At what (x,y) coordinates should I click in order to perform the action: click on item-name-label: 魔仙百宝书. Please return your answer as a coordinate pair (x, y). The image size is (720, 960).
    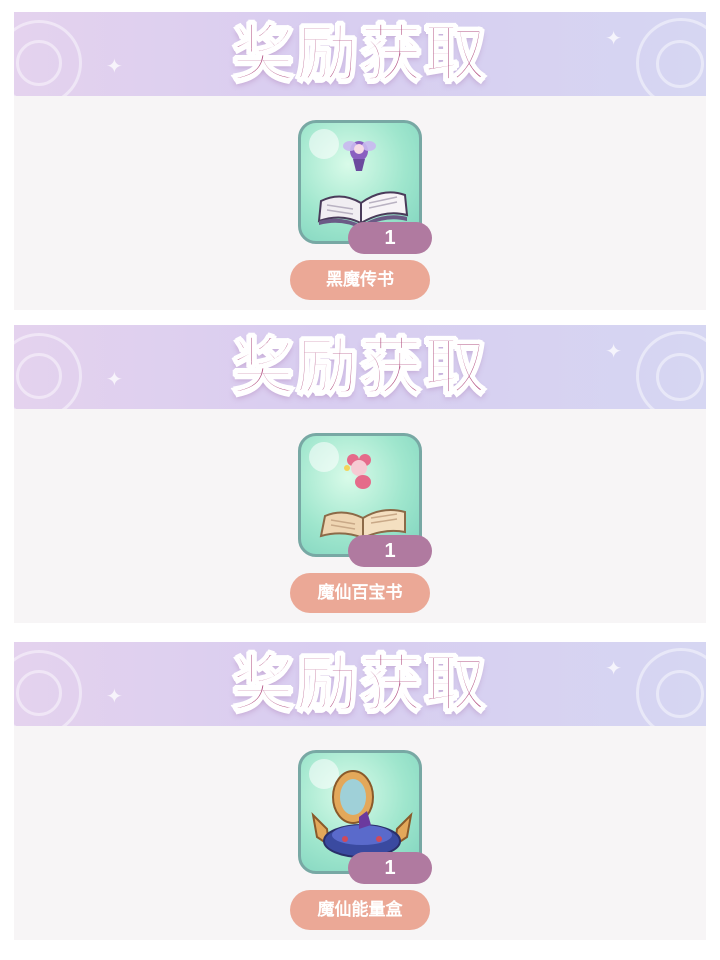
    Looking at the image, I should click on (360, 593).